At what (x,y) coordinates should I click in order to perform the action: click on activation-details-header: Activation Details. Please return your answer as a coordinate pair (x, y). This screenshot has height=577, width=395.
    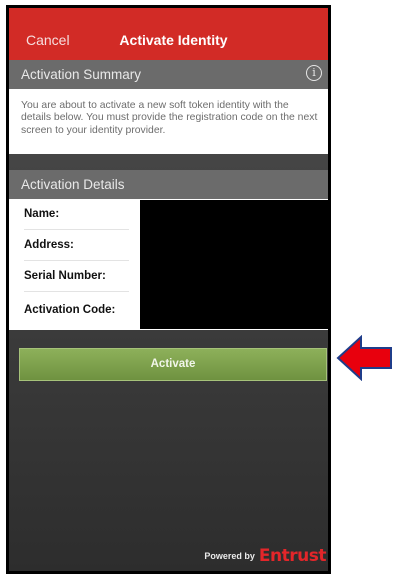
    Looking at the image, I should click on (168, 184).